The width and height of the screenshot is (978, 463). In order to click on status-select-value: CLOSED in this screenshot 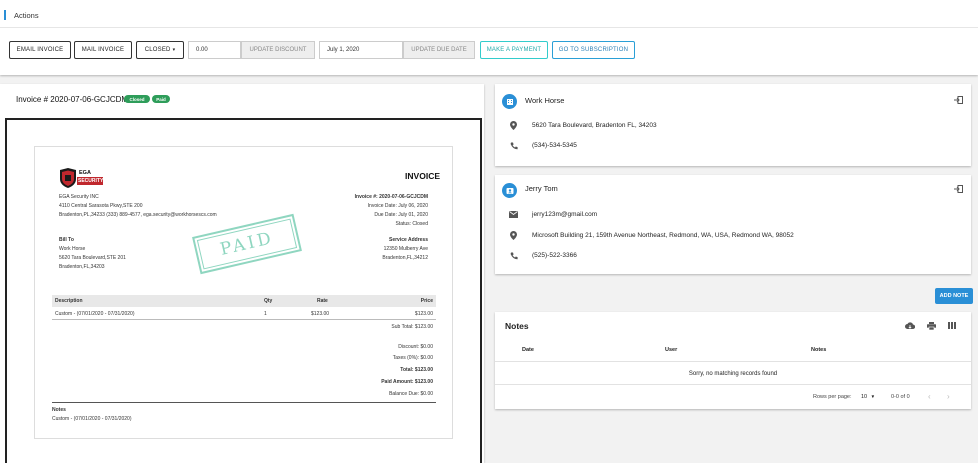, I will do `click(157, 50)`.